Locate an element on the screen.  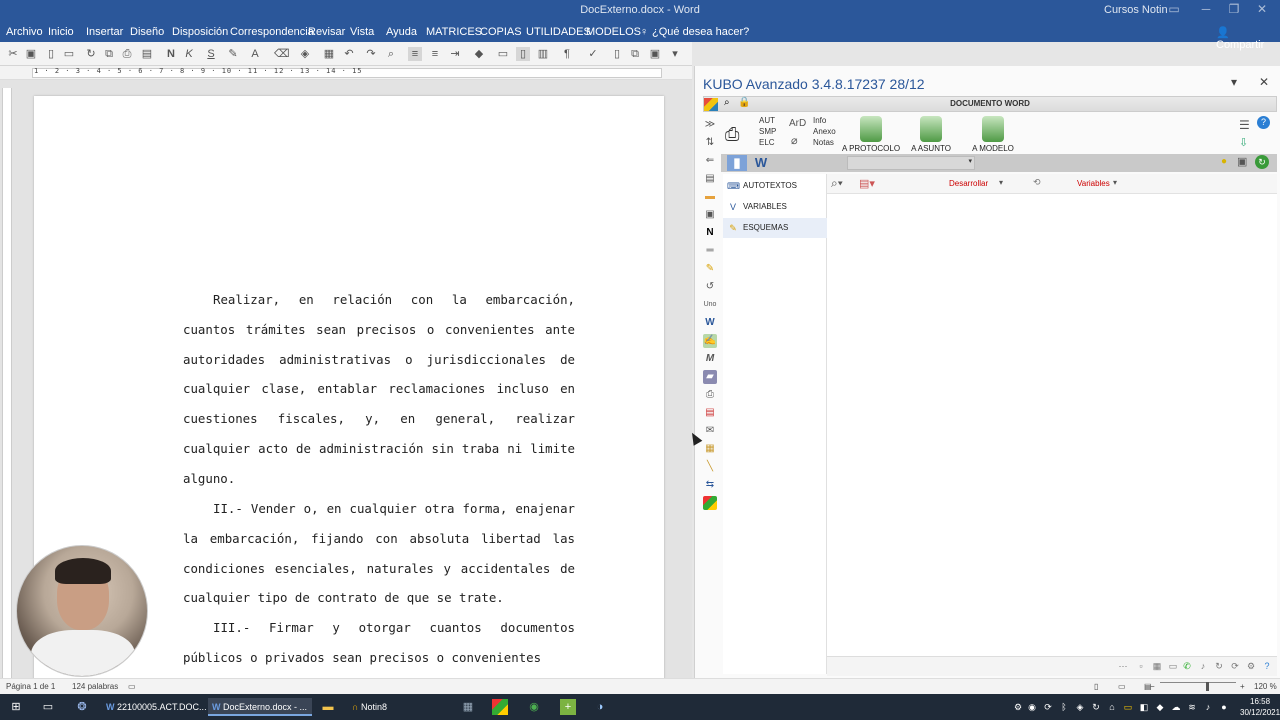
calculator-icon: ▦ is located at coordinates (468, 707).